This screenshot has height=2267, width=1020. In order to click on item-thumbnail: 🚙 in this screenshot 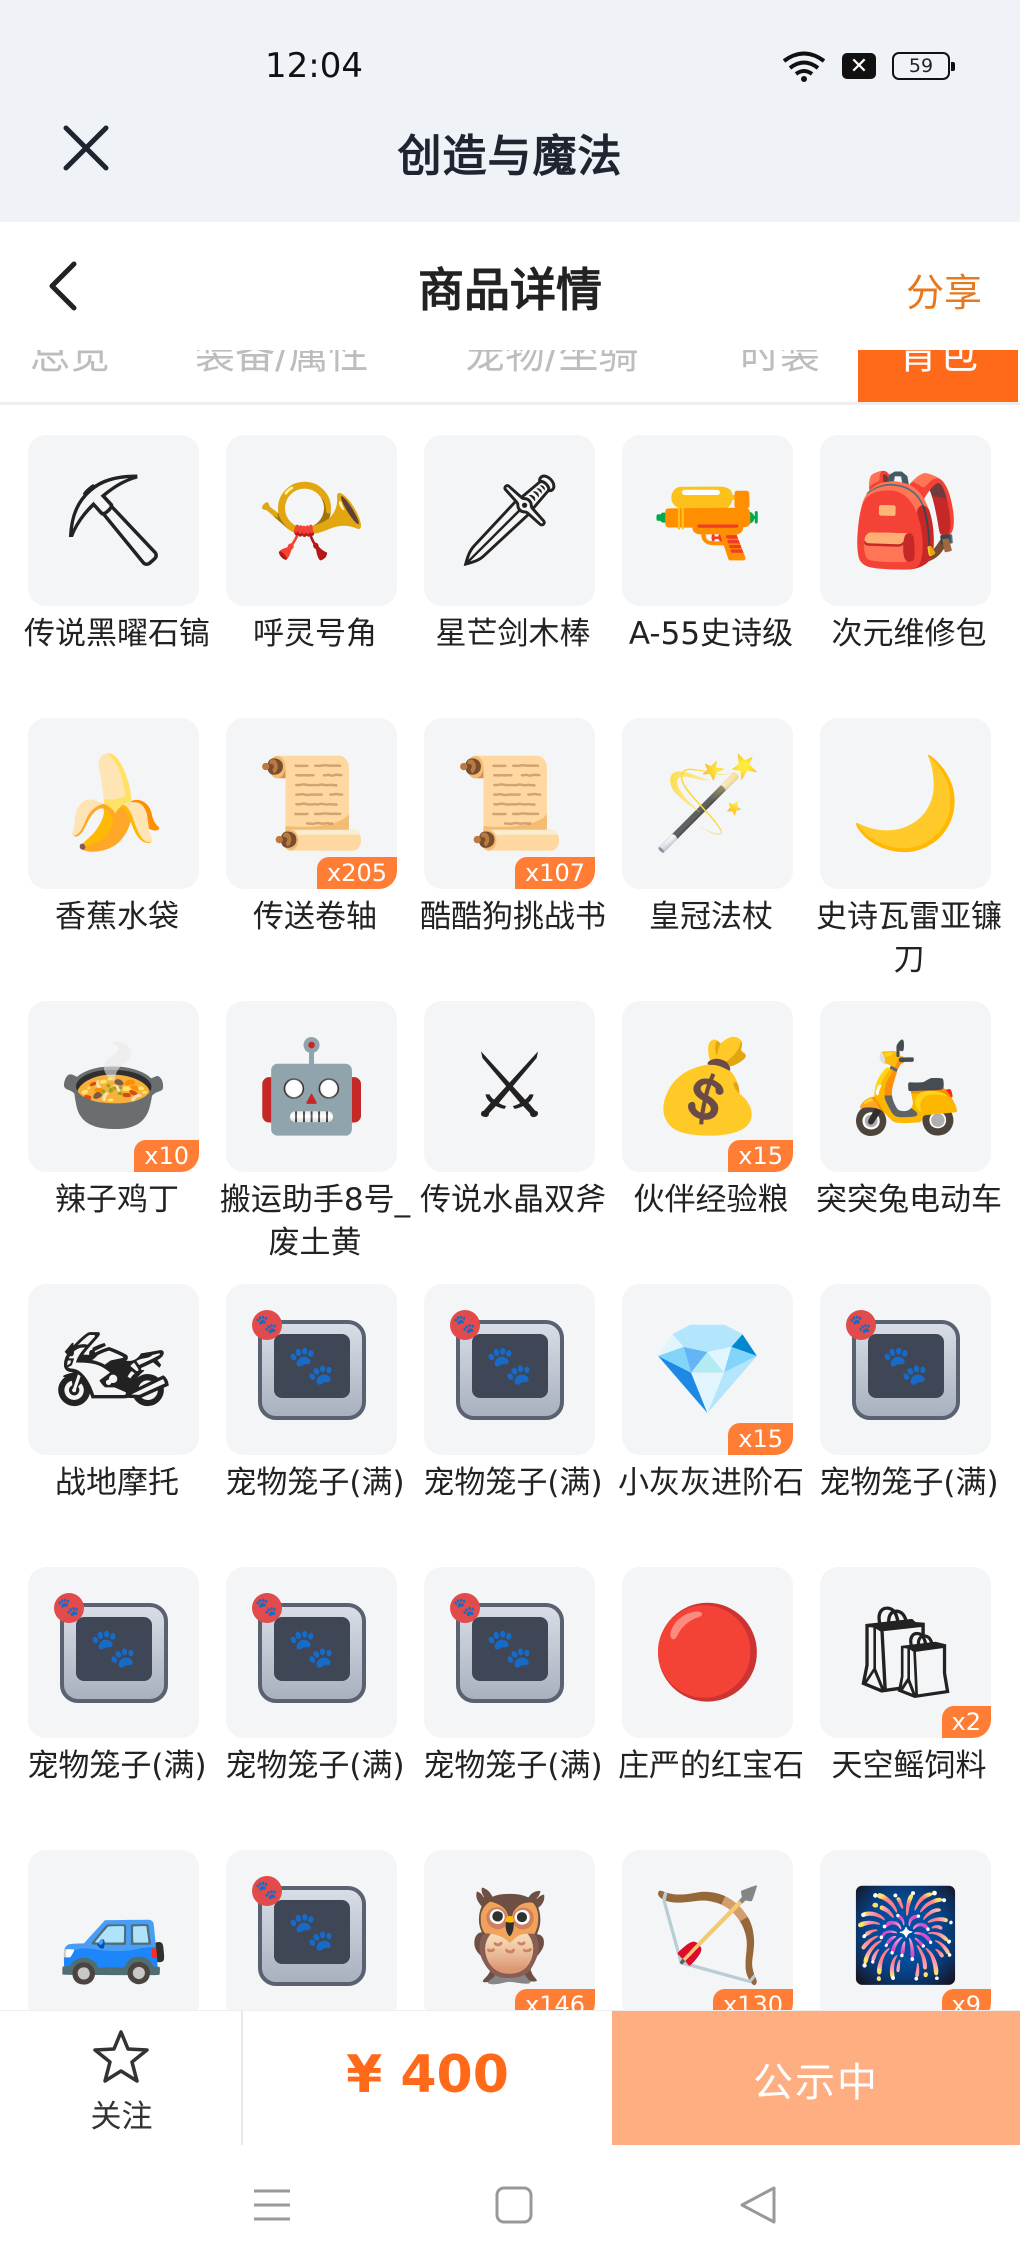, I will do `click(113, 1930)`.